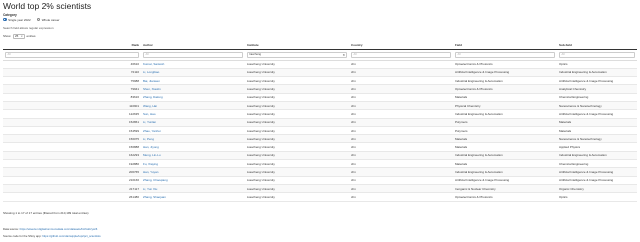 Image resolution: width=640 pixels, height=242 pixels. Describe the element at coordinates (597, 139) in the screenshot. I see `cell-subfield: Nanoscience & Nanotechnology` at that location.